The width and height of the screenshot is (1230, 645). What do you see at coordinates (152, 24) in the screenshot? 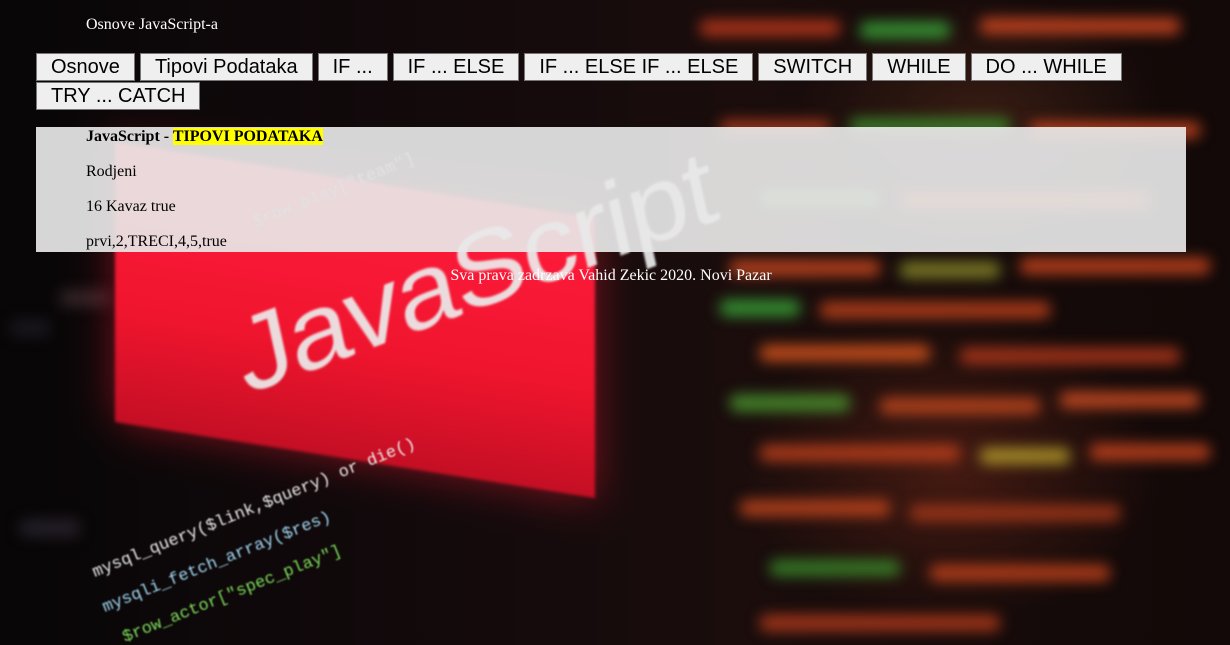
I see `page-title: Osnove JavaScript-a` at bounding box center [152, 24].